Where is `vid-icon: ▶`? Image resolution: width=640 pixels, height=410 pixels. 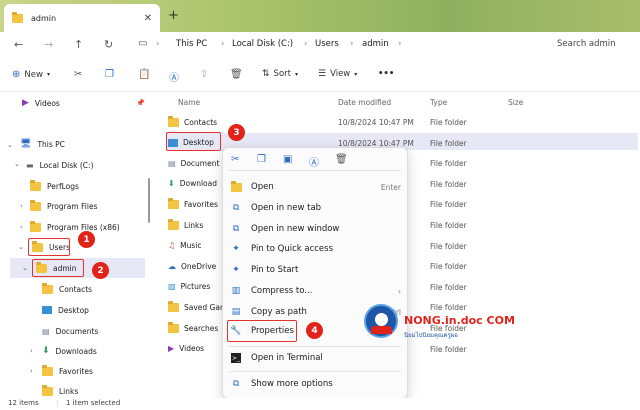
vid-icon: ▶ is located at coordinates (171, 349).